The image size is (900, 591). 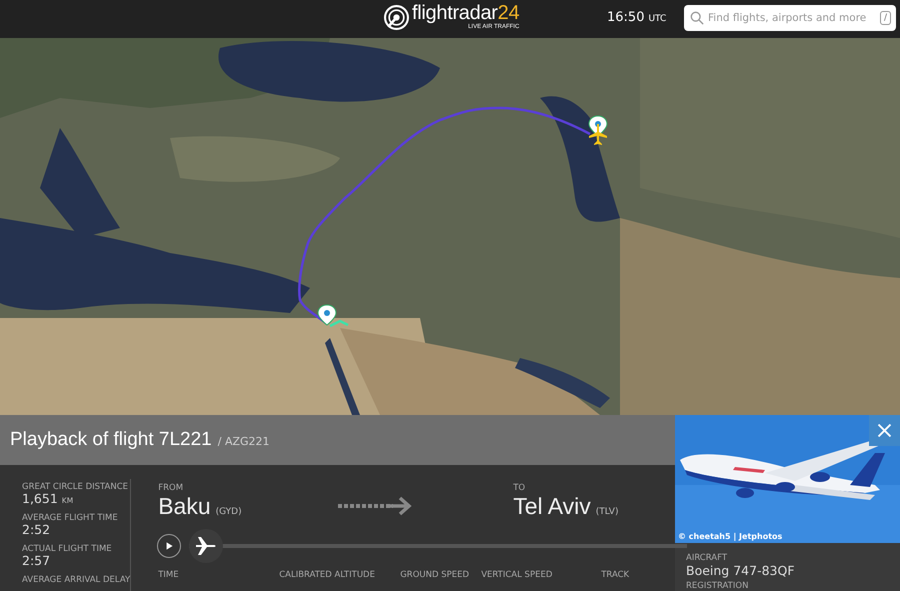 What do you see at coordinates (707, 558) in the screenshot?
I see `aircraft-label: AIRCRAFT` at bounding box center [707, 558].